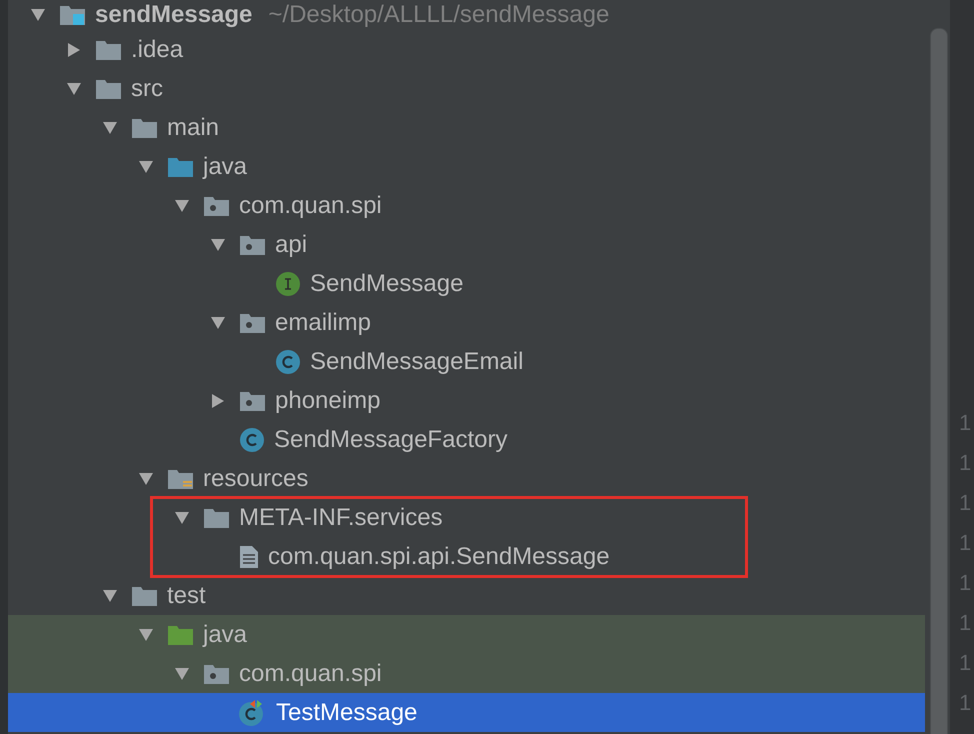  What do you see at coordinates (466, 244) in the screenshot?
I see `tree-item: api` at bounding box center [466, 244].